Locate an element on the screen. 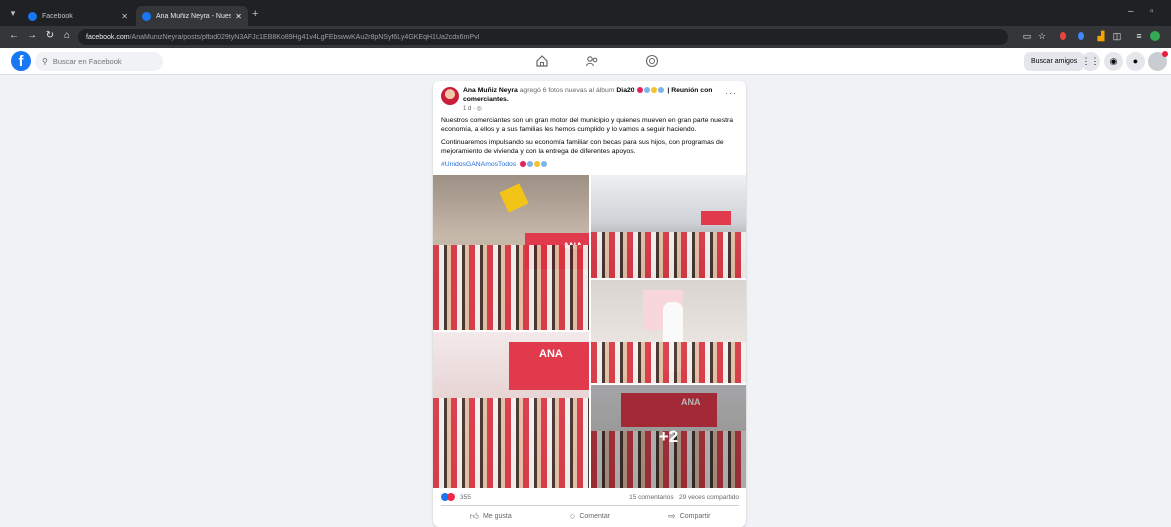  facebook-logo-icon: f is located at coordinates (21, 61).